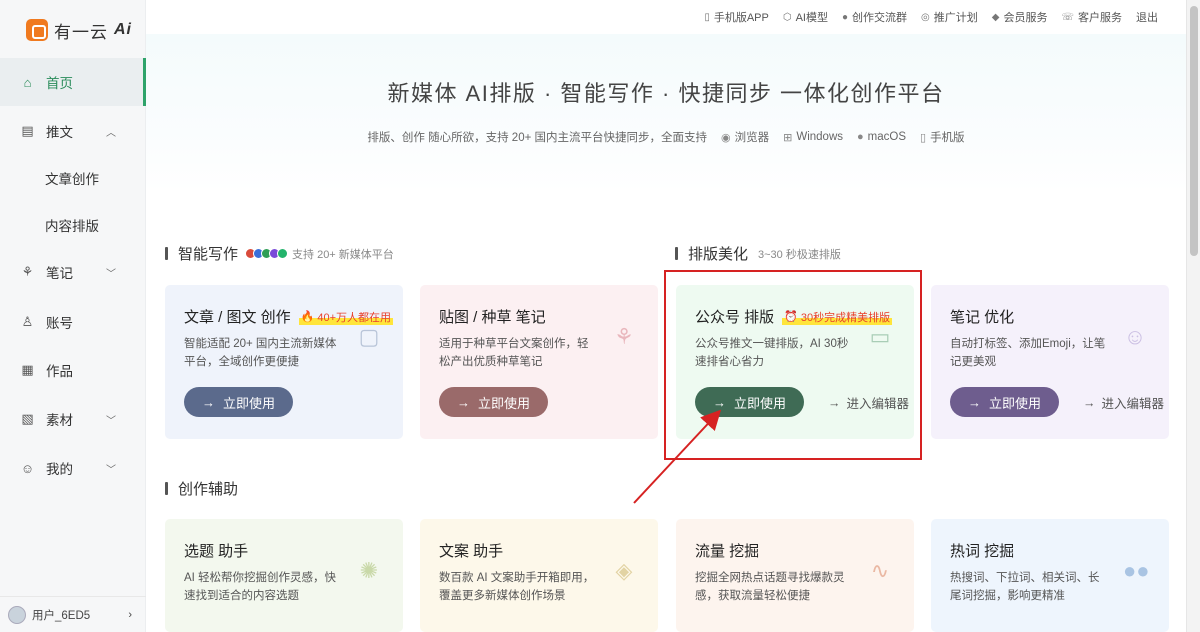  I want to click on article-icon: ▤, so click(27, 130).